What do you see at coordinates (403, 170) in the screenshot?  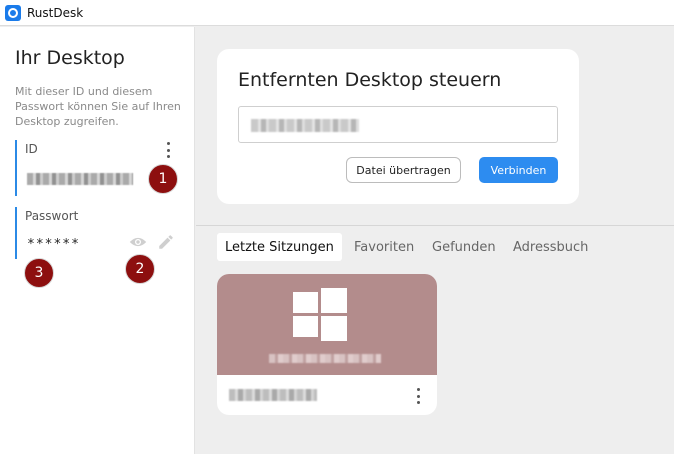 I see `file-transfer-button: Datei übertragen` at bounding box center [403, 170].